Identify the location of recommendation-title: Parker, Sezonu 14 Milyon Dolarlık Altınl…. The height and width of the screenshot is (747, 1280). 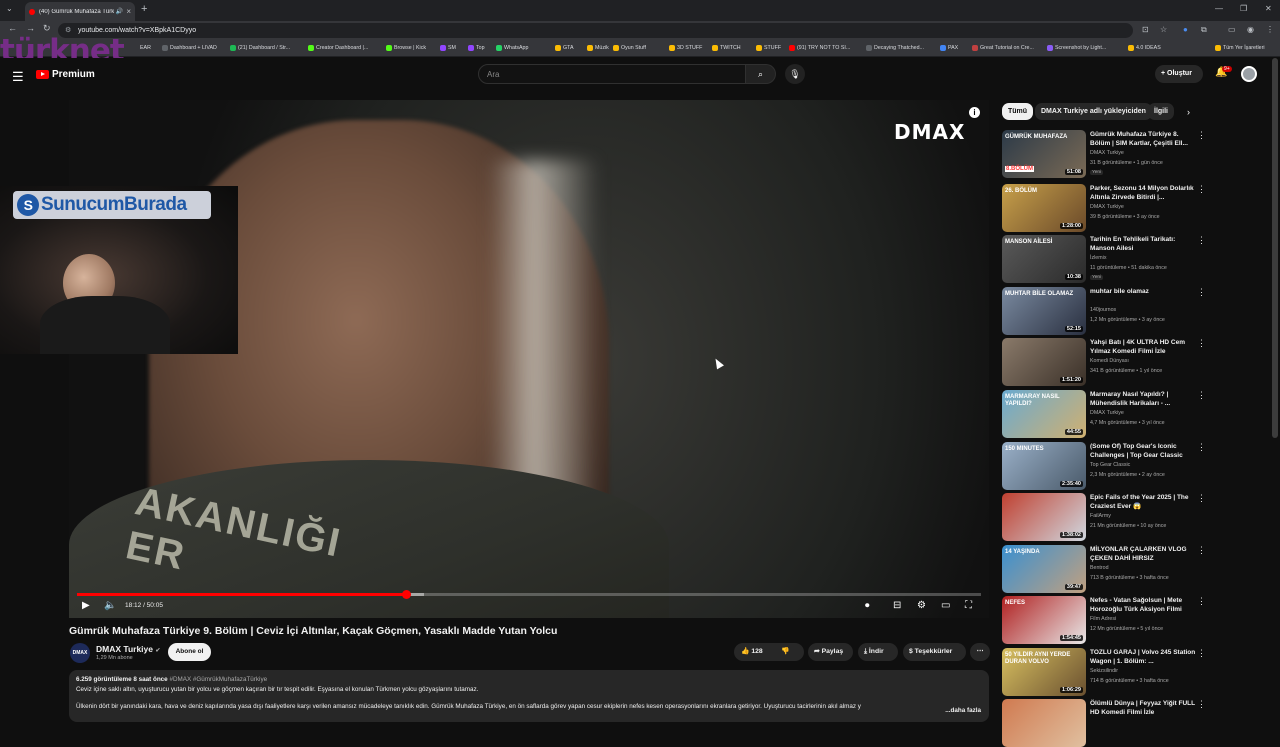
(1144, 193).